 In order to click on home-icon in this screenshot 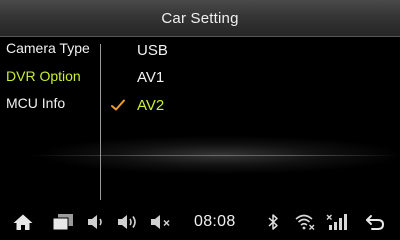, I will do `click(23, 222)`.